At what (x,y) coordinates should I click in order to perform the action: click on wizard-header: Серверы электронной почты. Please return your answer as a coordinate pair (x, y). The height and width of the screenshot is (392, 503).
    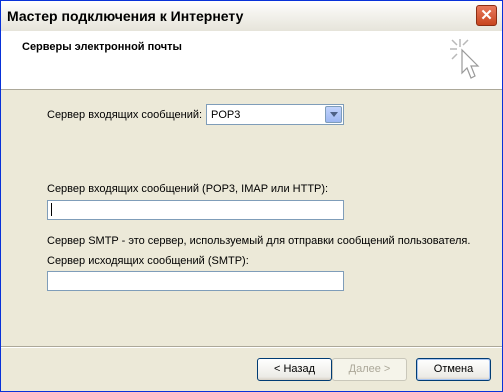
    Looking at the image, I should click on (251, 60).